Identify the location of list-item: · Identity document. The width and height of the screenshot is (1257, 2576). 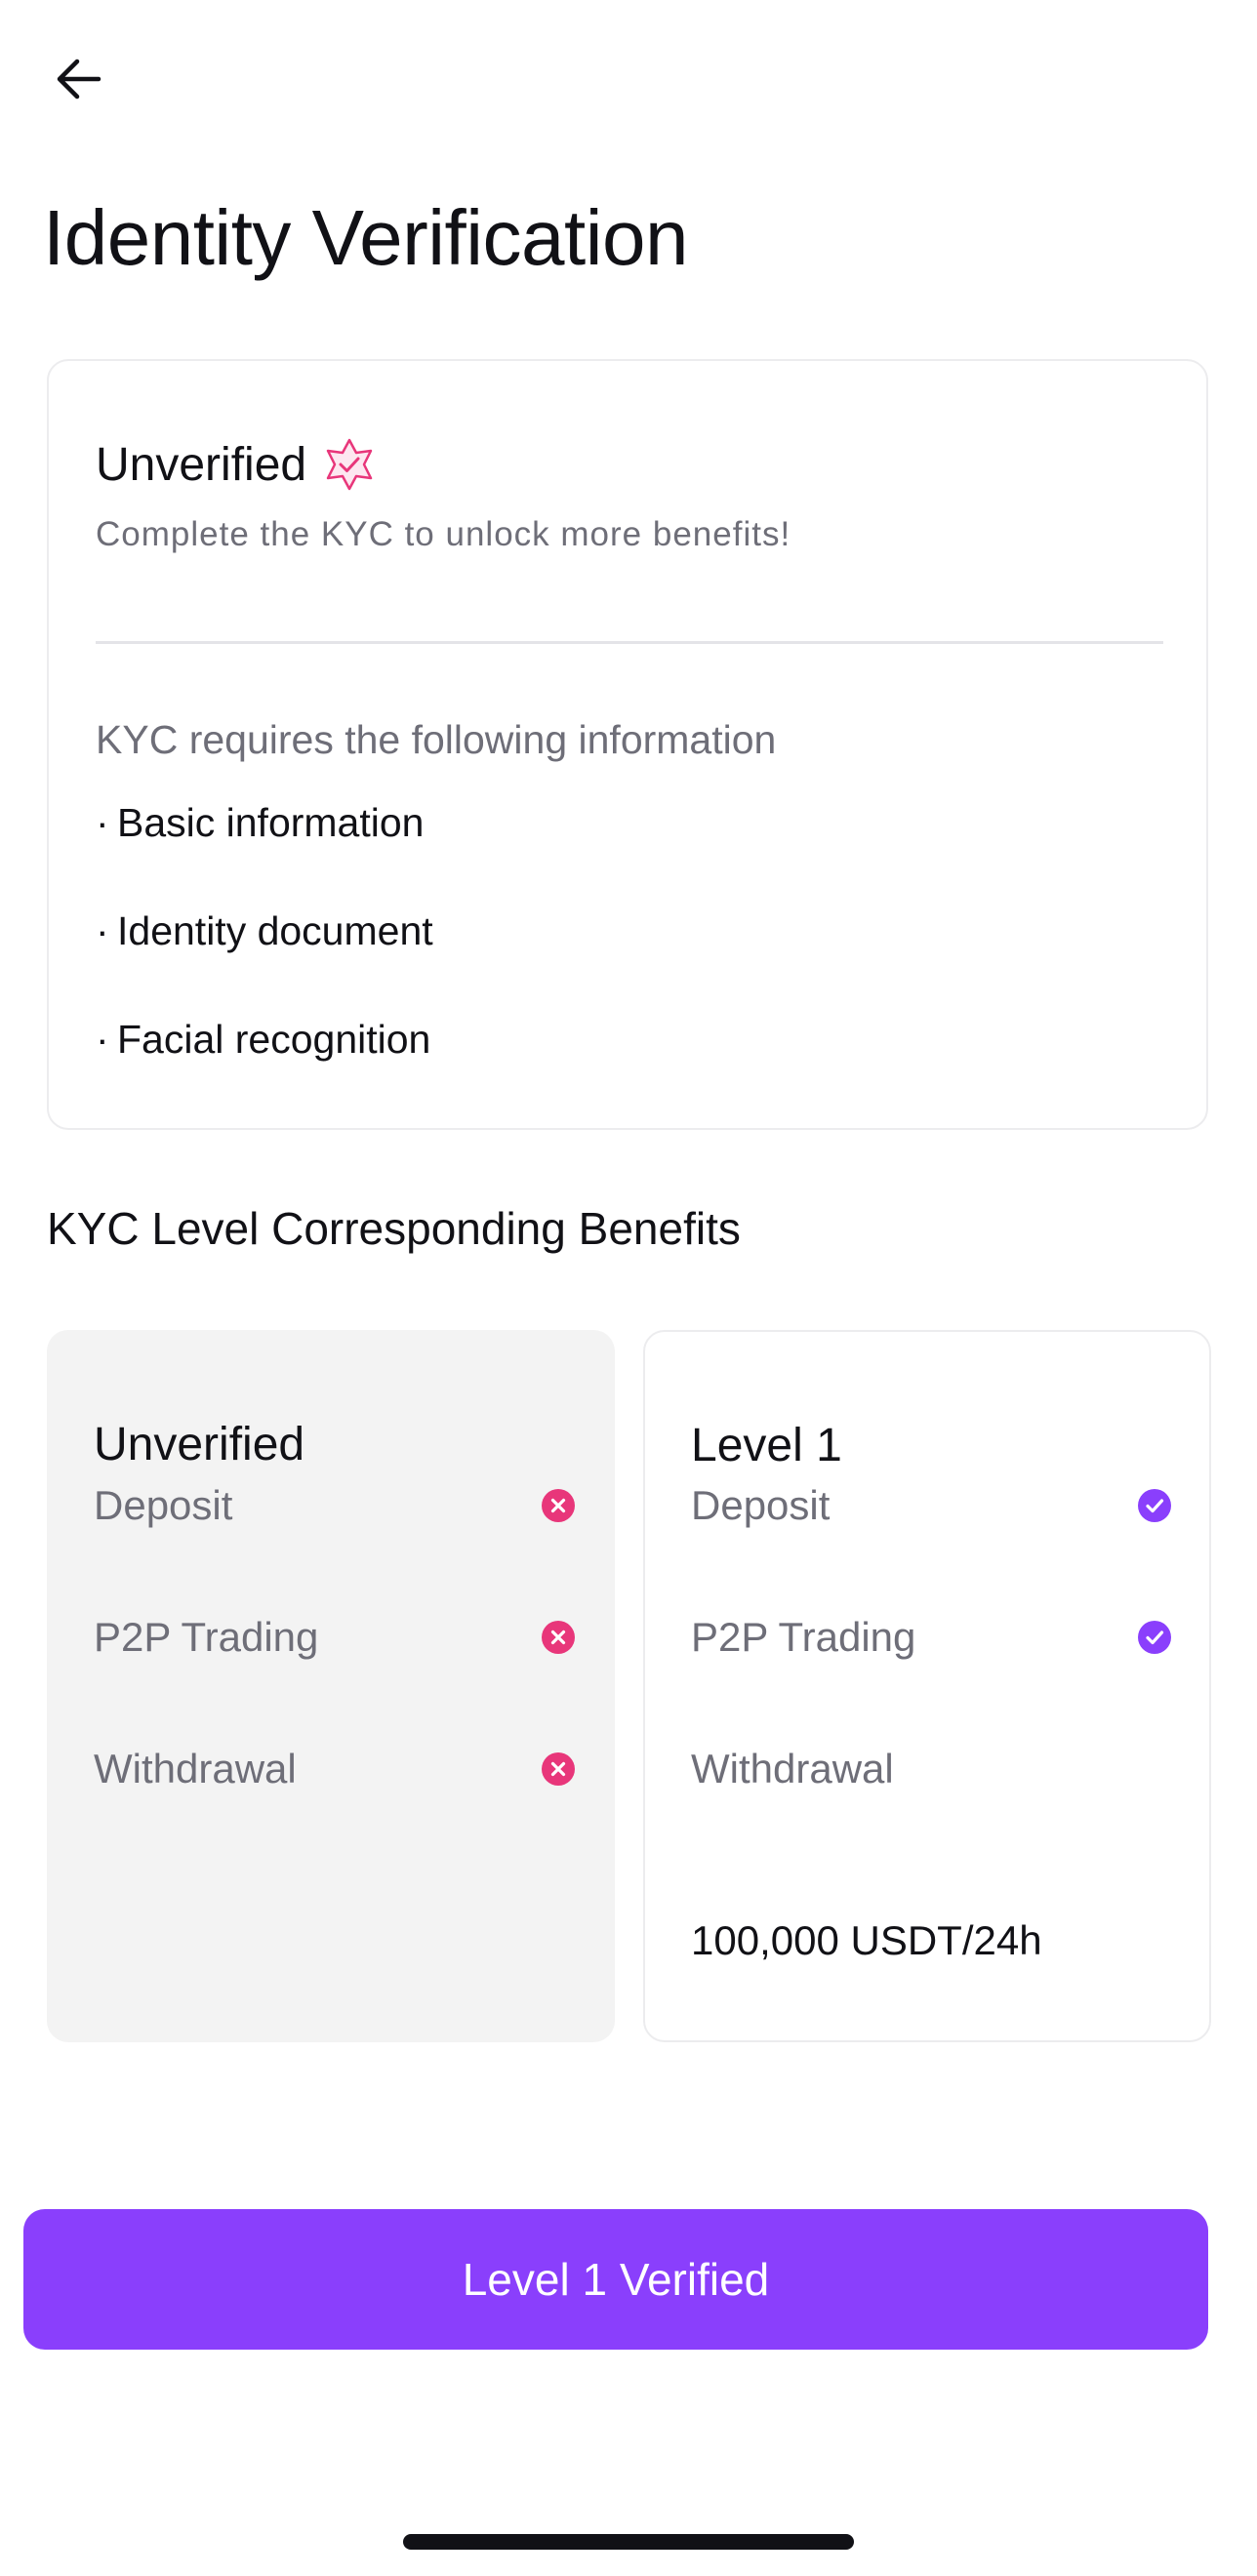
(264, 960).